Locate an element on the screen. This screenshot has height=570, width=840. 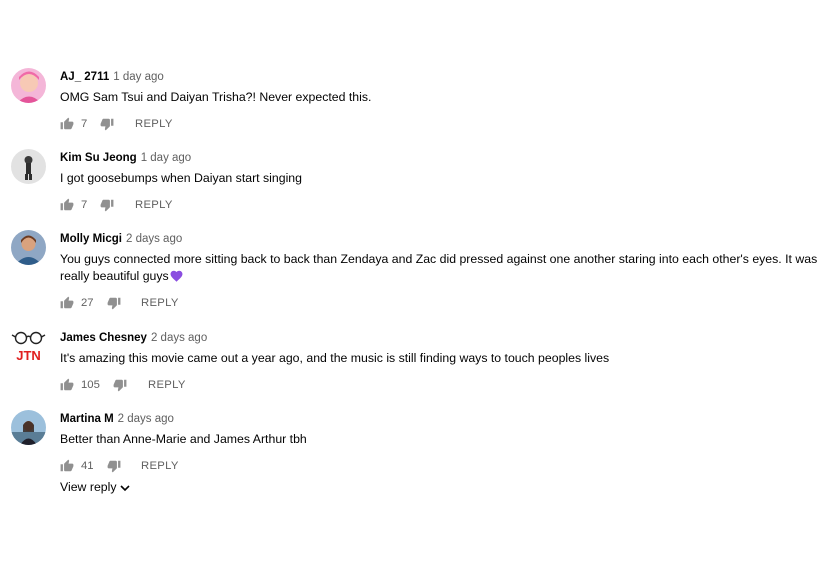
like-count: 27 is located at coordinates (87, 303).